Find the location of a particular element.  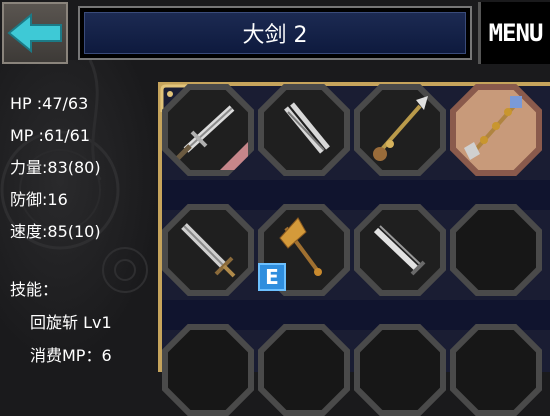

left-arrow-icon is located at coordinates (34, 33).